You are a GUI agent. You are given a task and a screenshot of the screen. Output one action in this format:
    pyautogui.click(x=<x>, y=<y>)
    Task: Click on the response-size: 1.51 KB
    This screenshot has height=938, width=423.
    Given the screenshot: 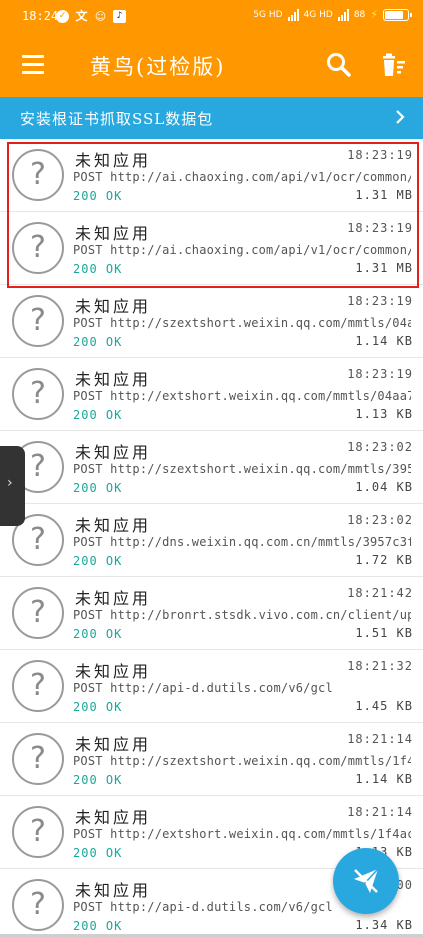 What is the action you would take?
    pyautogui.click(x=384, y=633)
    